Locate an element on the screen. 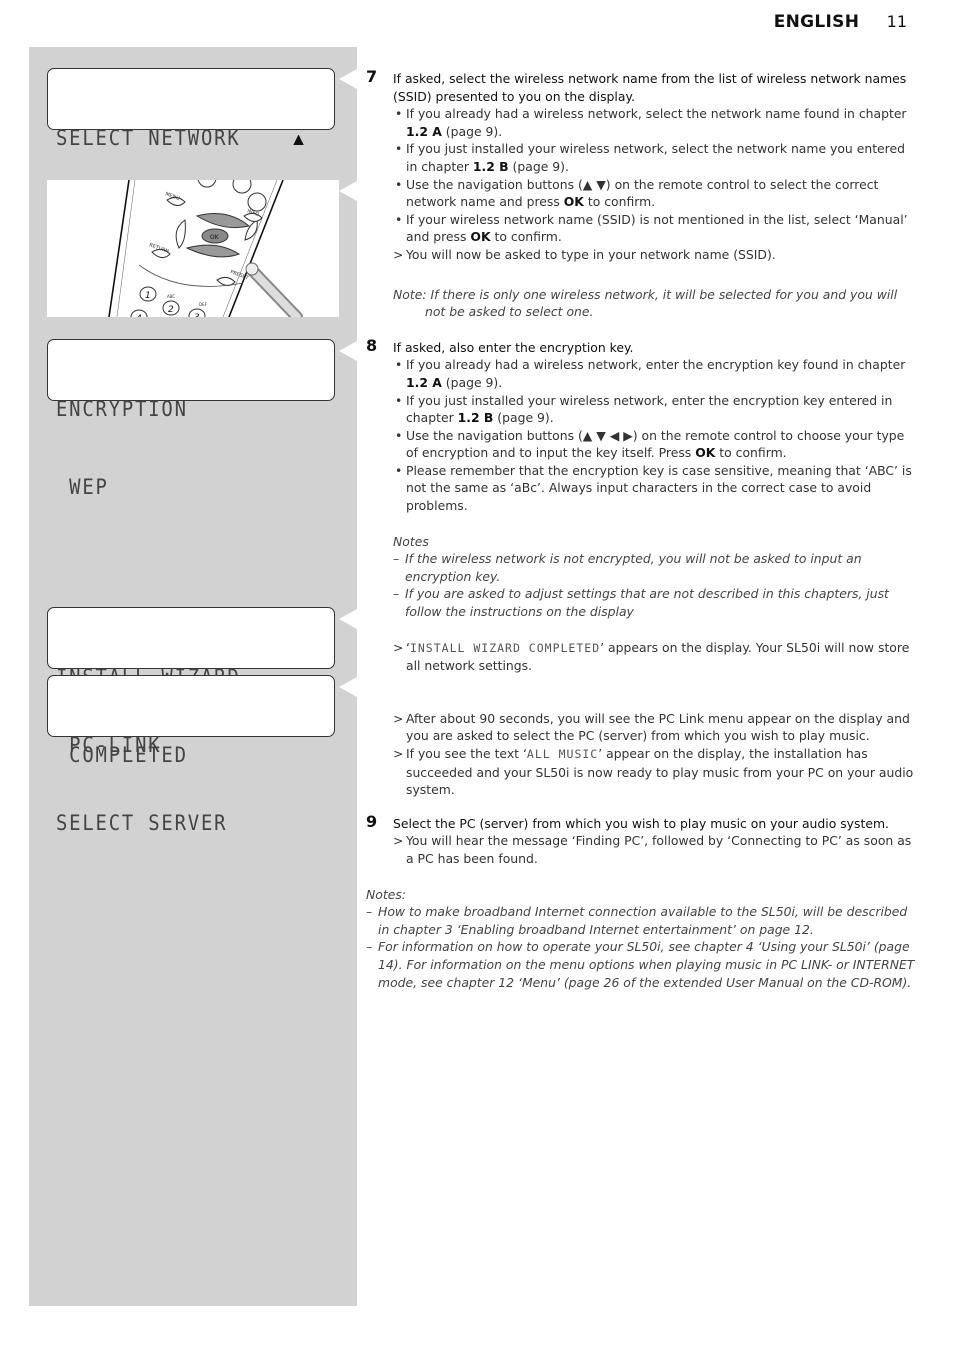 The image size is (954, 1351). lcd-line-1: SELECT NETWORK is located at coordinates (148, 138).